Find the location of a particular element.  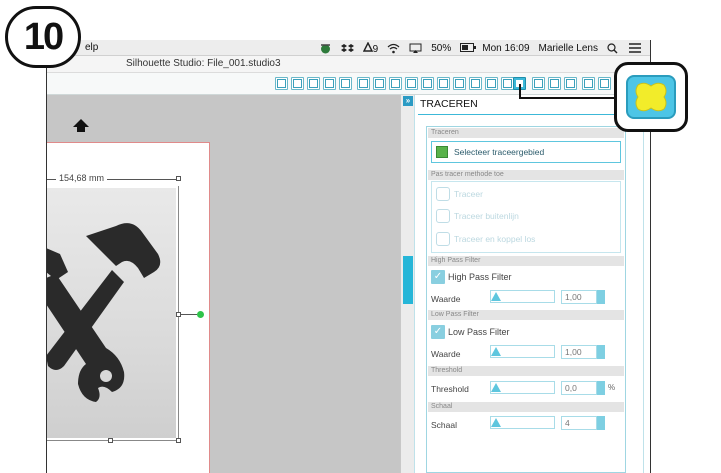

method-trace-detach-button: Traceer en koppel los is located at coordinates (485, 239).